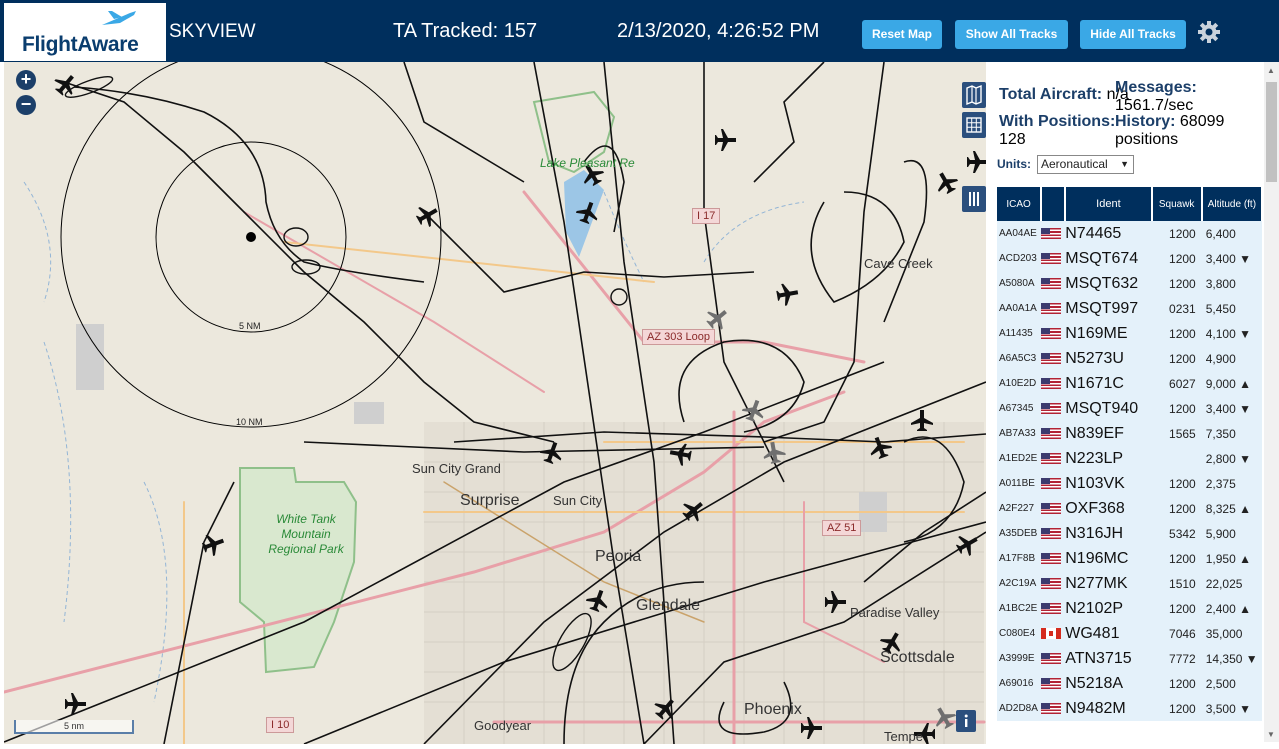 This screenshot has height=749, width=1279. What do you see at coordinates (1231, 333) in the screenshot?
I see `aircraft-altitude: 4,100 ▼` at bounding box center [1231, 333].